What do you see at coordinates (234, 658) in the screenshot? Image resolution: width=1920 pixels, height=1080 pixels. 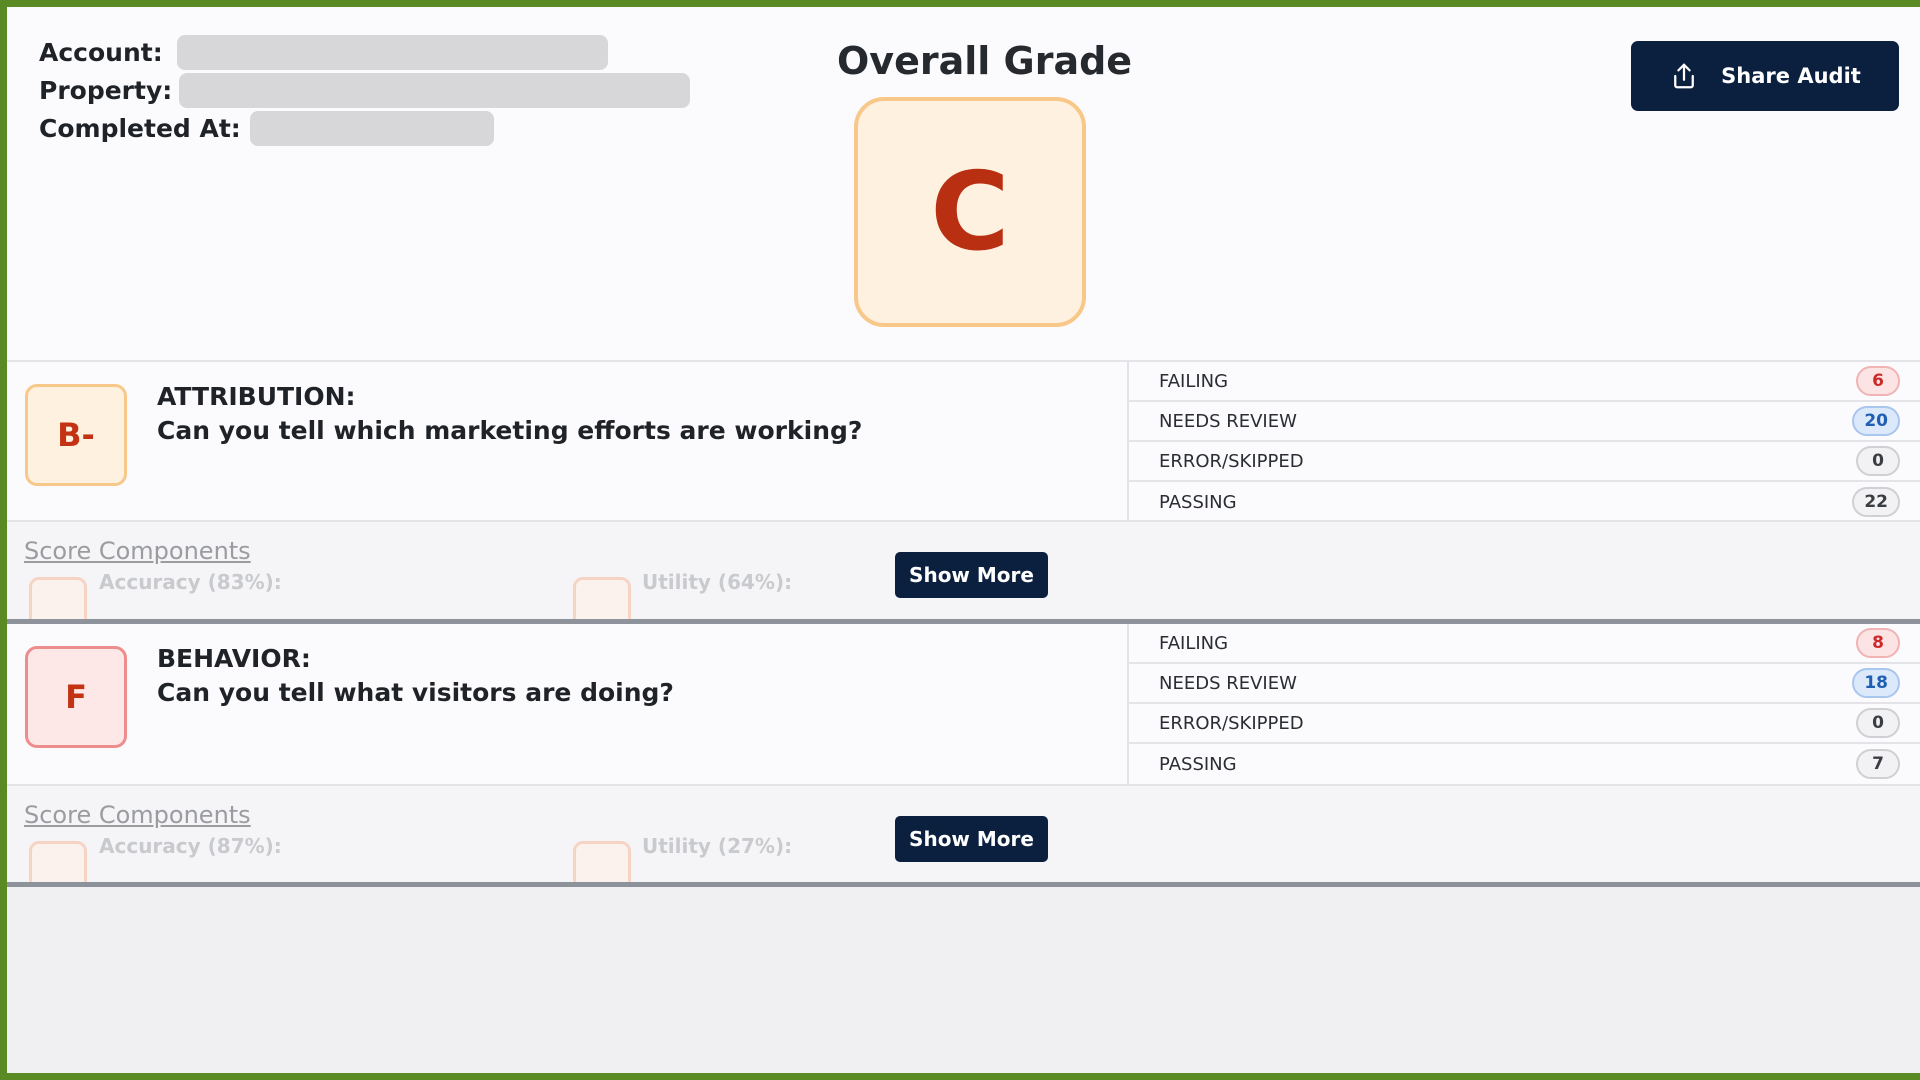 I see `category-title: BEHAVIOR:` at bounding box center [234, 658].